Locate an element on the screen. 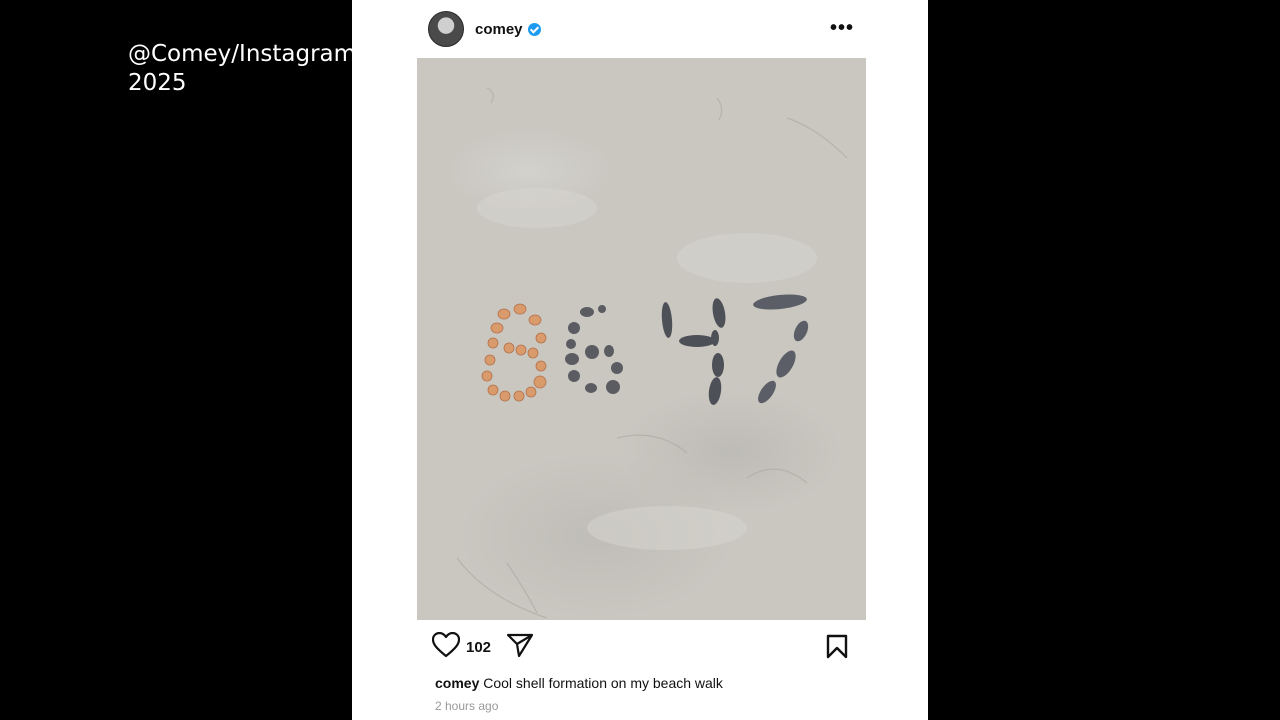 This screenshot has height=720, width=1280. post-header: comey is located at coordinates (484, 29).